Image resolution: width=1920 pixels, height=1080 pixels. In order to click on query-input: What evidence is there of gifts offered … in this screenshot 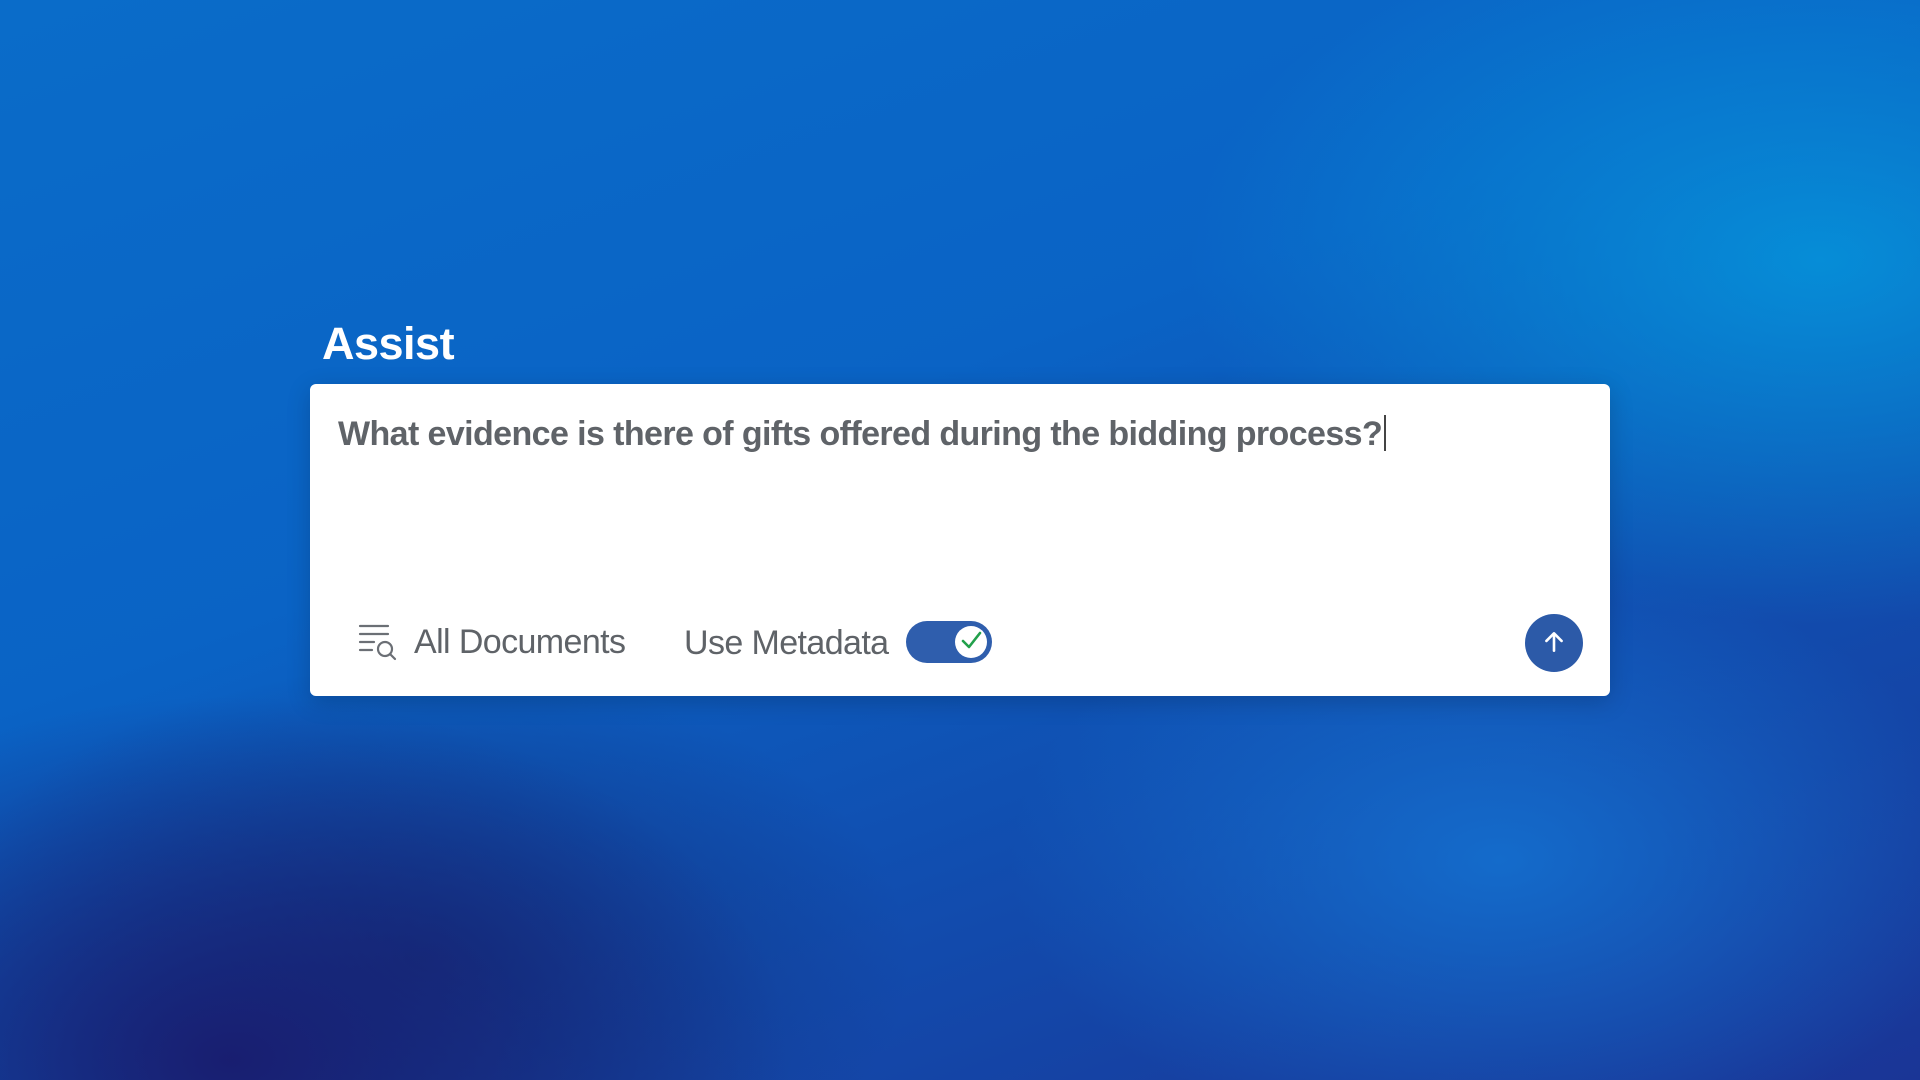, I will do `click(958, 487)`.